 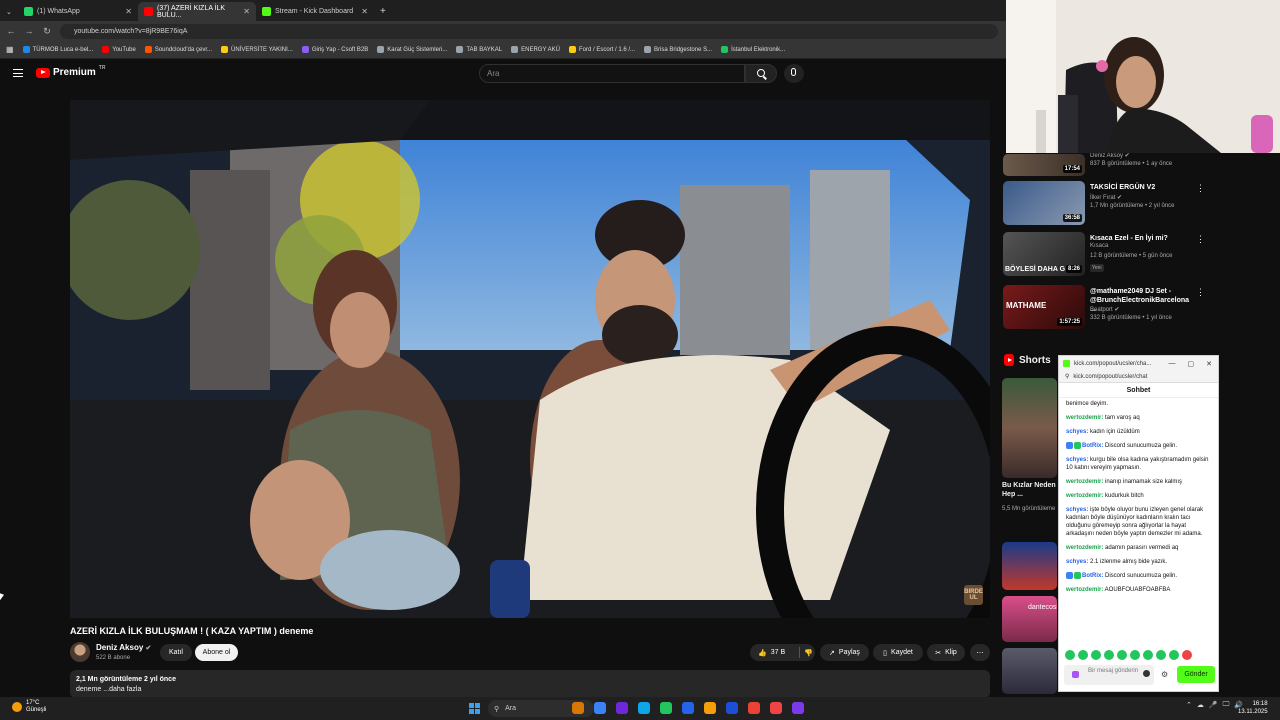 I want to click on bookmark-item: YouTube, so click(x=119, y=49).